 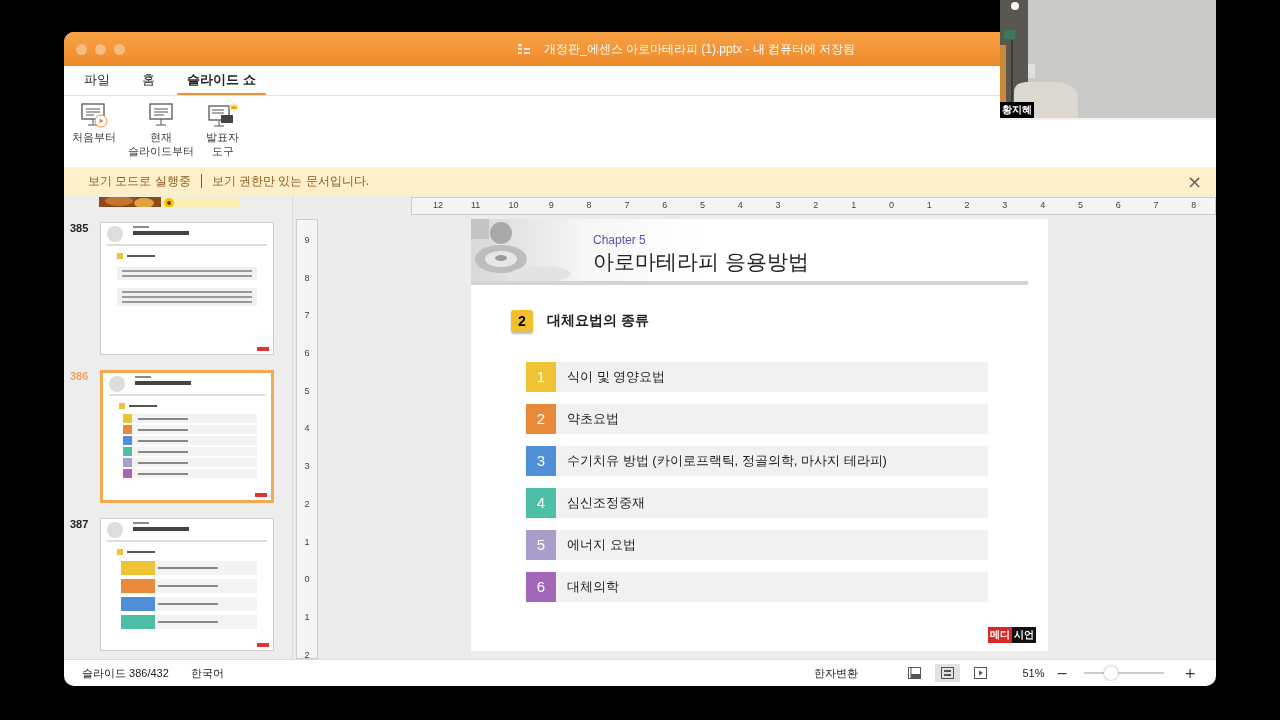 I want to click on participant-name: 황지혜, so click(x=1017, y=110).